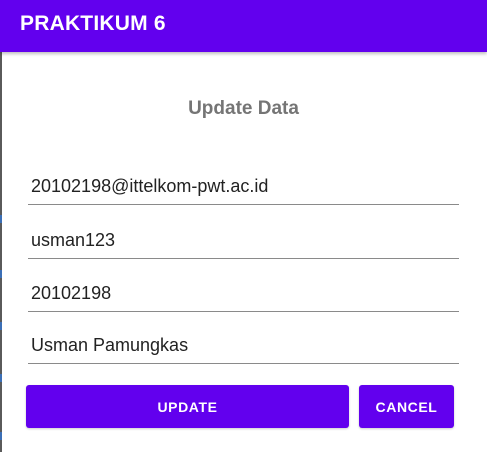  I want to click on email-field: 20102198@ittelkom-pwt.ac.id, so click(243, 186).